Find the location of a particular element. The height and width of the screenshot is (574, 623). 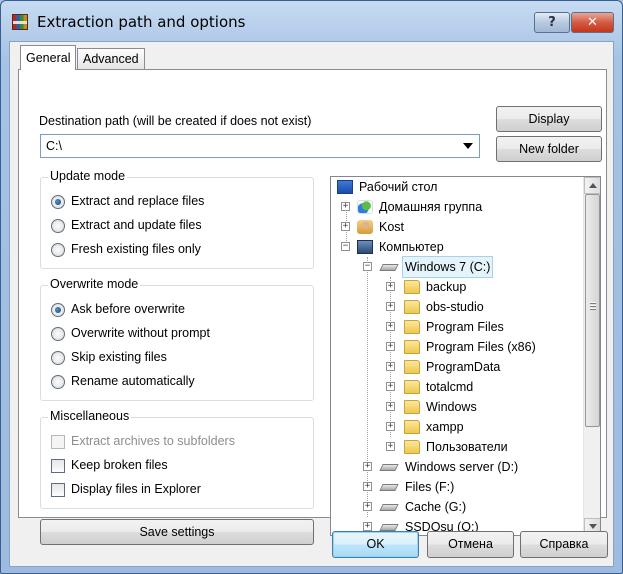

tree-item-label: backup is located at coordinates (446, 287).